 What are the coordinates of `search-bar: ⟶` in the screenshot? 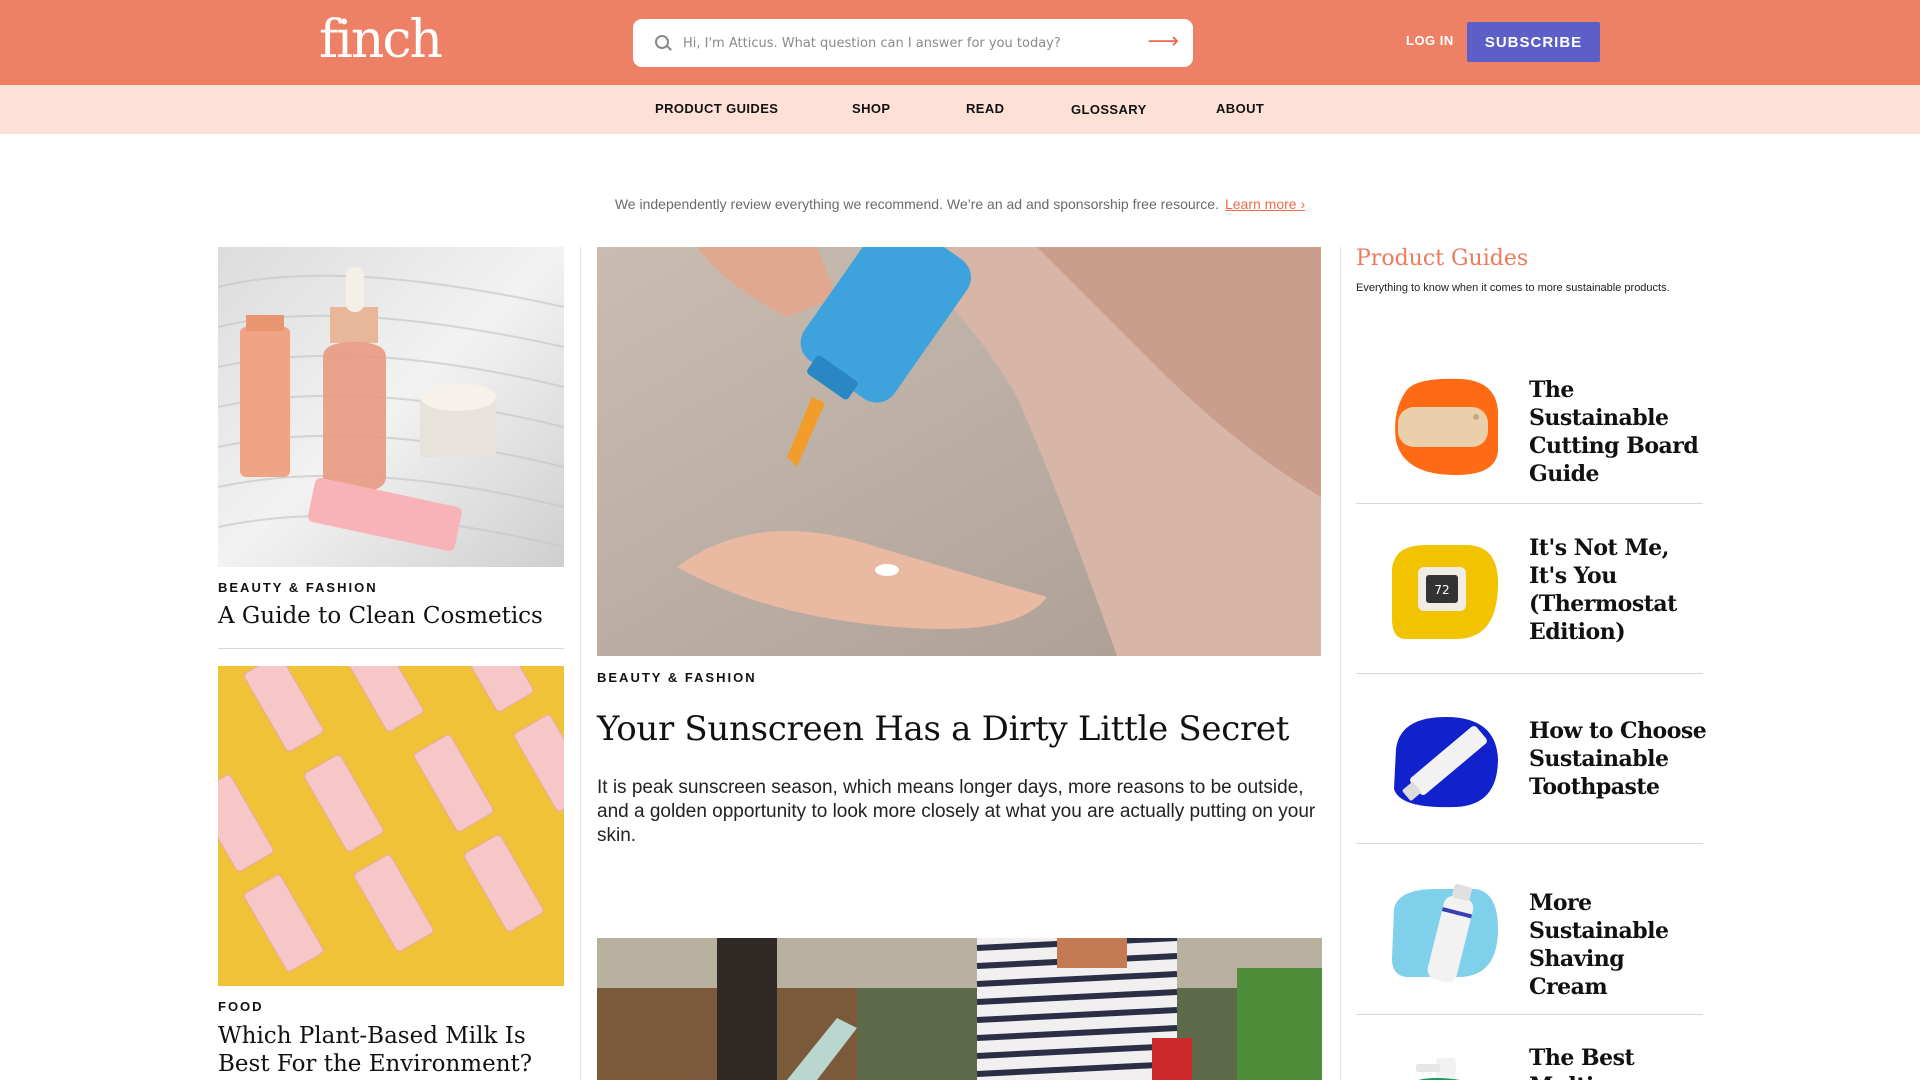 It's located at (913, 43).